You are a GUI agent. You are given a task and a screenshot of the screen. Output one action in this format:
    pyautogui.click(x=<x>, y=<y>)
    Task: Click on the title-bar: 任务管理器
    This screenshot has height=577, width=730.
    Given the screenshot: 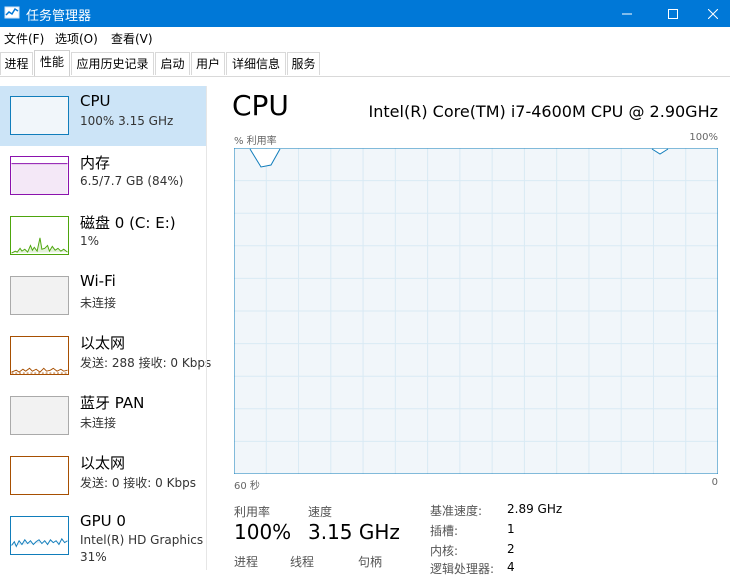 What is the action you would take?
    pyautogui.click(x=365, y=13)
    